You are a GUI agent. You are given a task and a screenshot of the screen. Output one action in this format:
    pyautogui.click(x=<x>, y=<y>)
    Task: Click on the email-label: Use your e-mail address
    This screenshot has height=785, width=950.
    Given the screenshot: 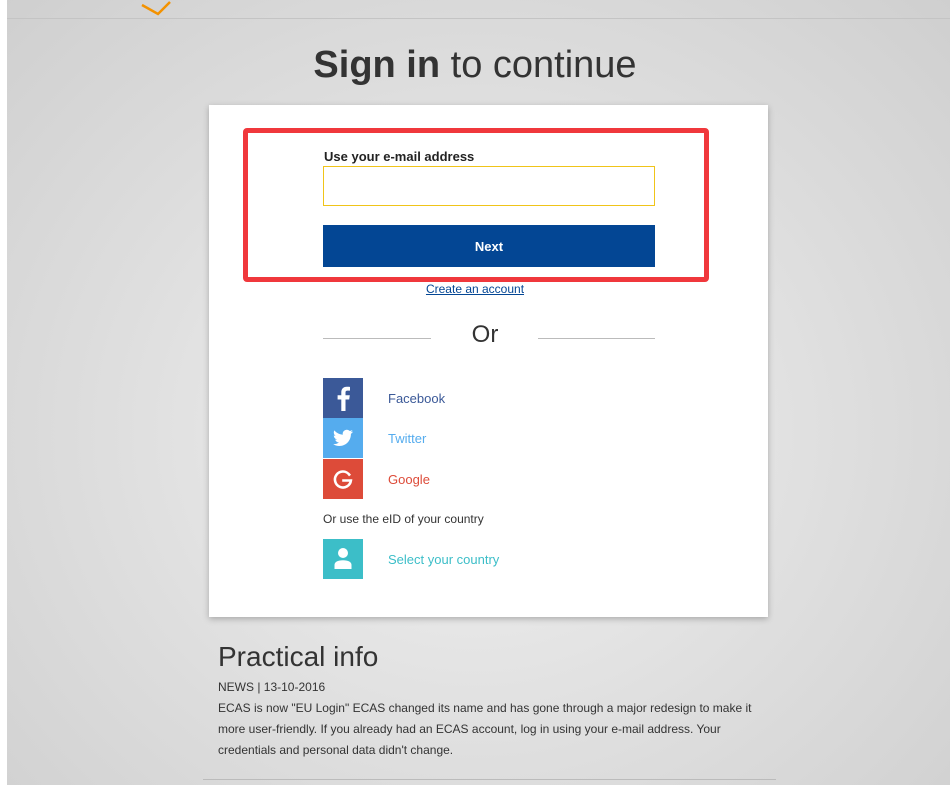 What is the action you would take?
    pyautogui.click(x=399, y=156)
    